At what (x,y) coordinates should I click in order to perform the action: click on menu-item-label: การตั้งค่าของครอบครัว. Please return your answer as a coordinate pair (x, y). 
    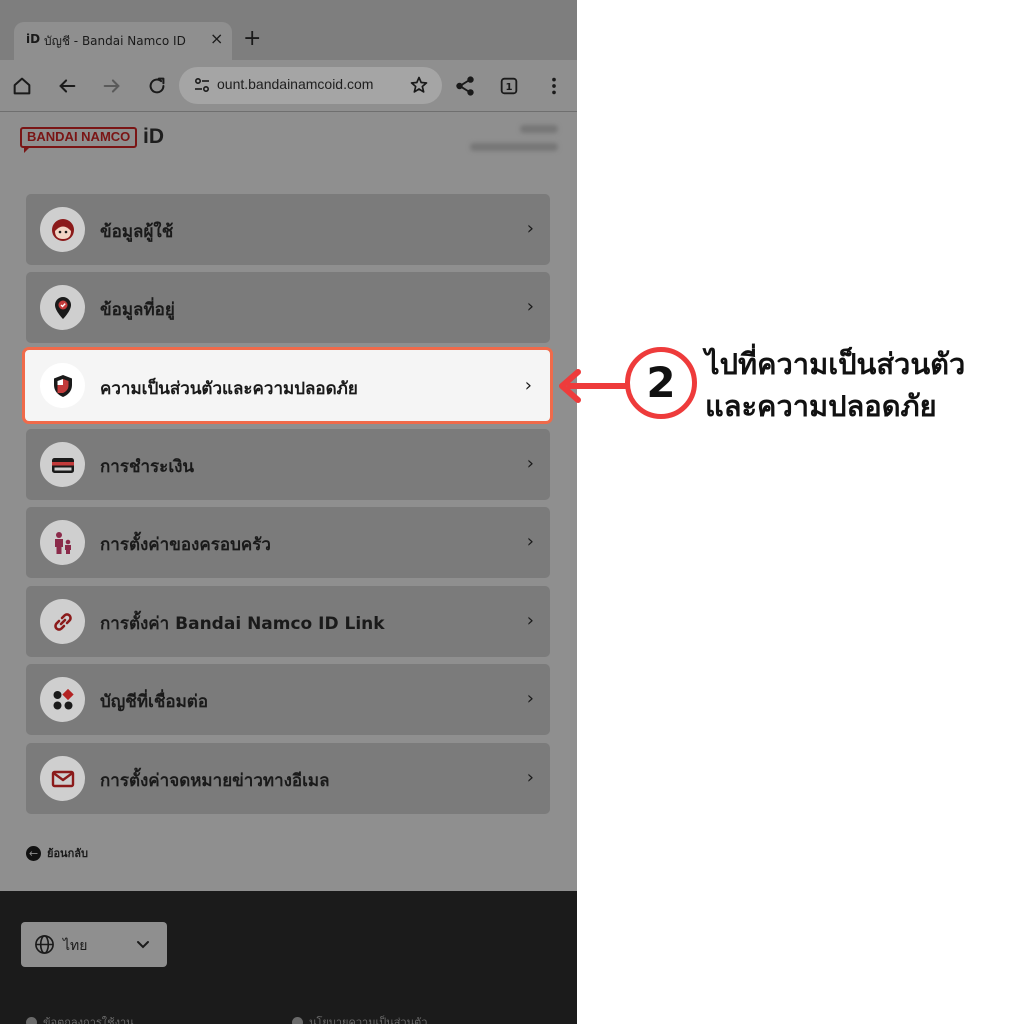
    Looking at the image, I should click on (185, 545).